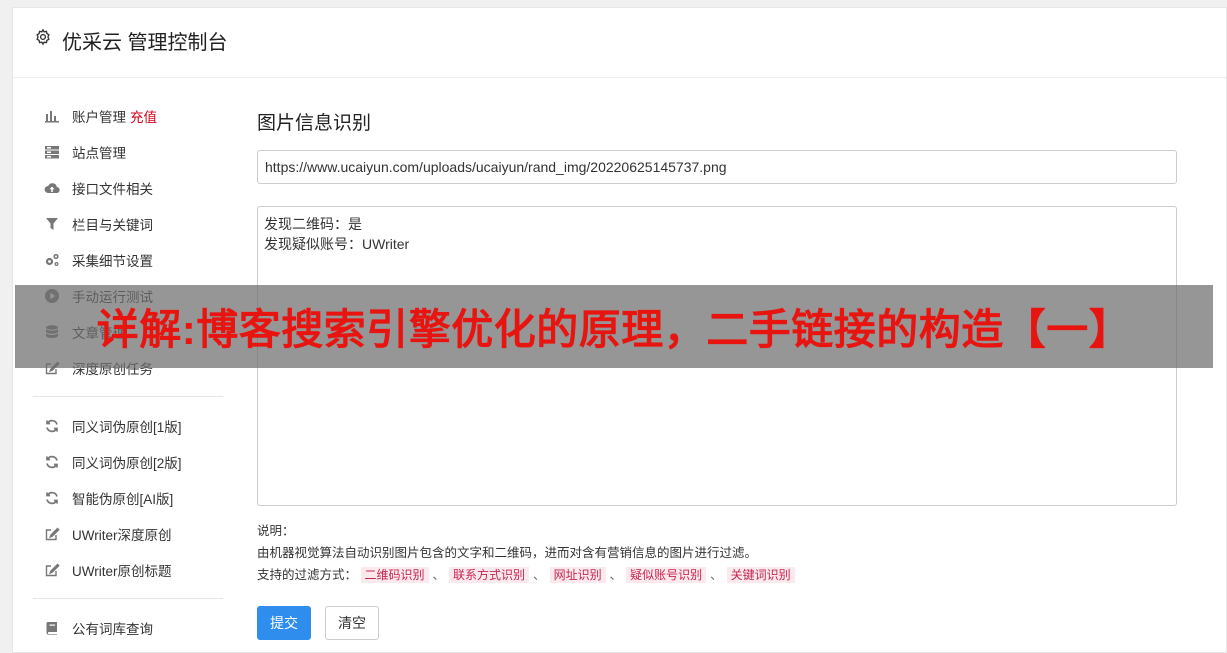 Image resolution: width=1227 pixels, height=653 pixels. Describe the element at coordinates (99, 153) in the screenshot. I see `sidebar-item-label: 站点管理` at that location.